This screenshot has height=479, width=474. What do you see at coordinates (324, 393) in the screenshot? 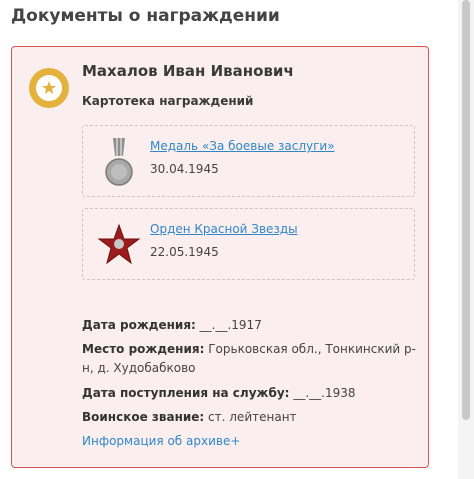
I see `service-start-value: __.__.1938` at bounding box center [324, 393].